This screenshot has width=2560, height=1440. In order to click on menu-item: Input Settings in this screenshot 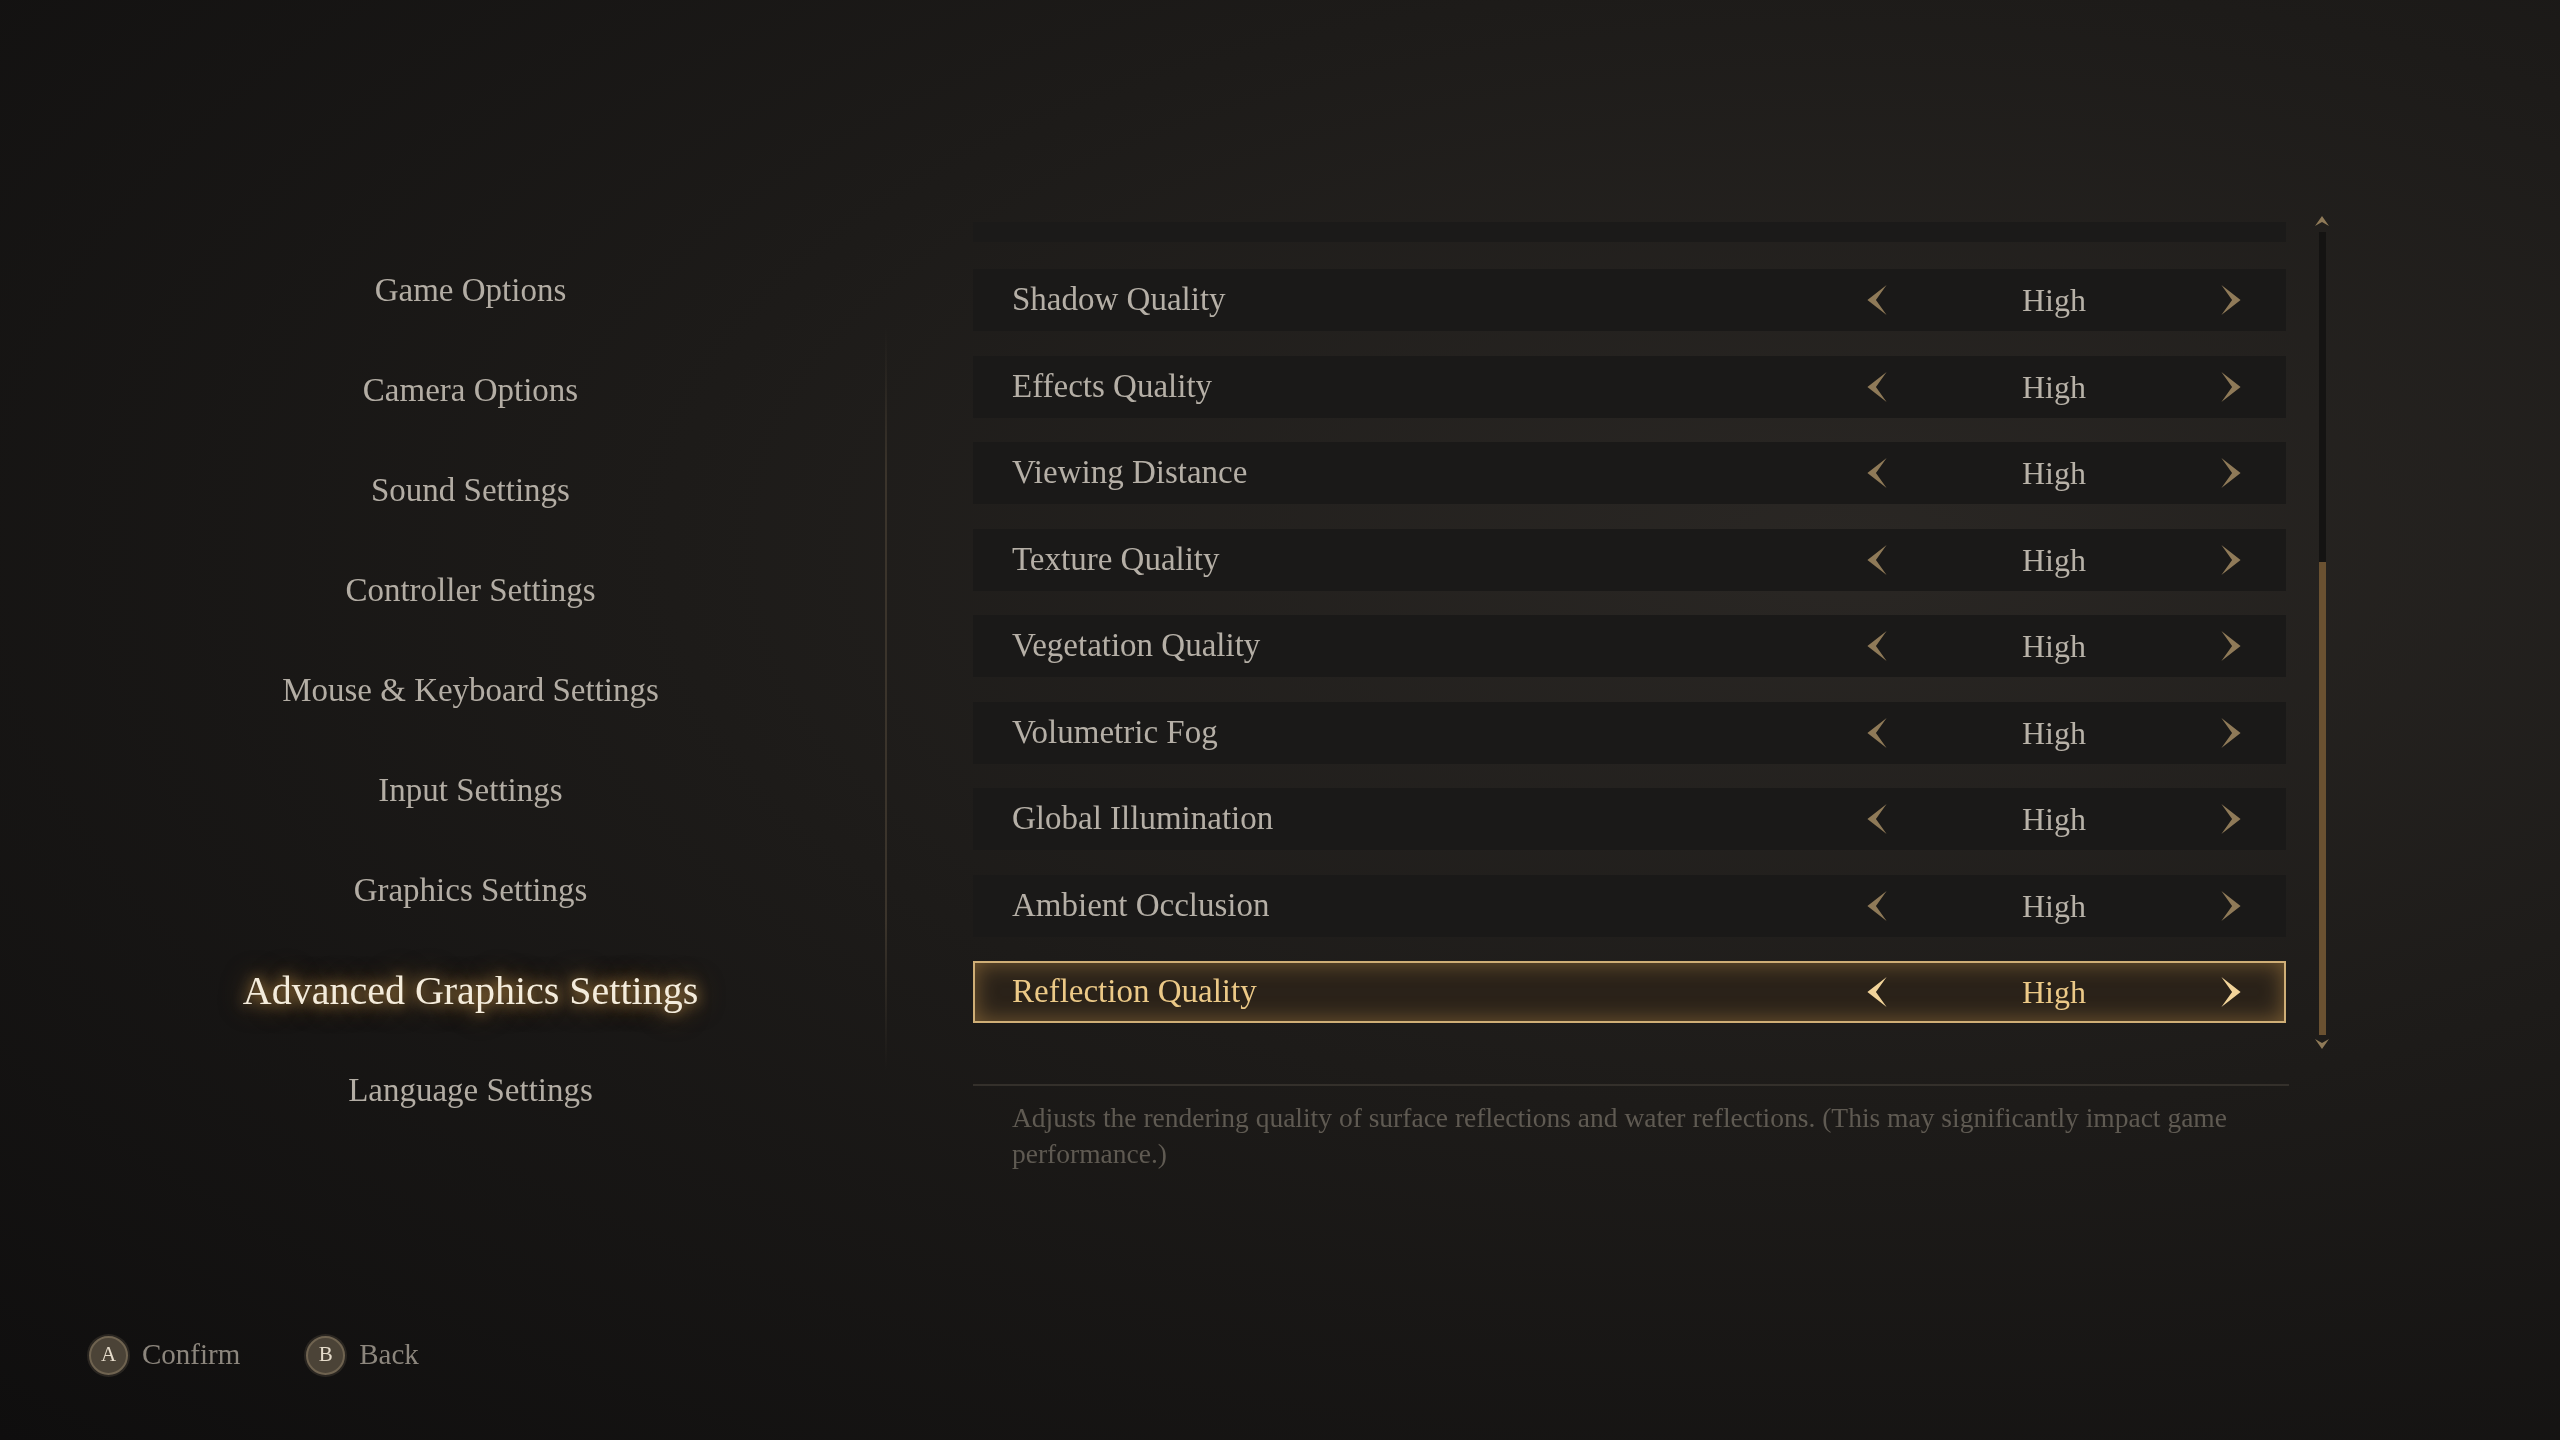, I will do `click(470, 791)`.